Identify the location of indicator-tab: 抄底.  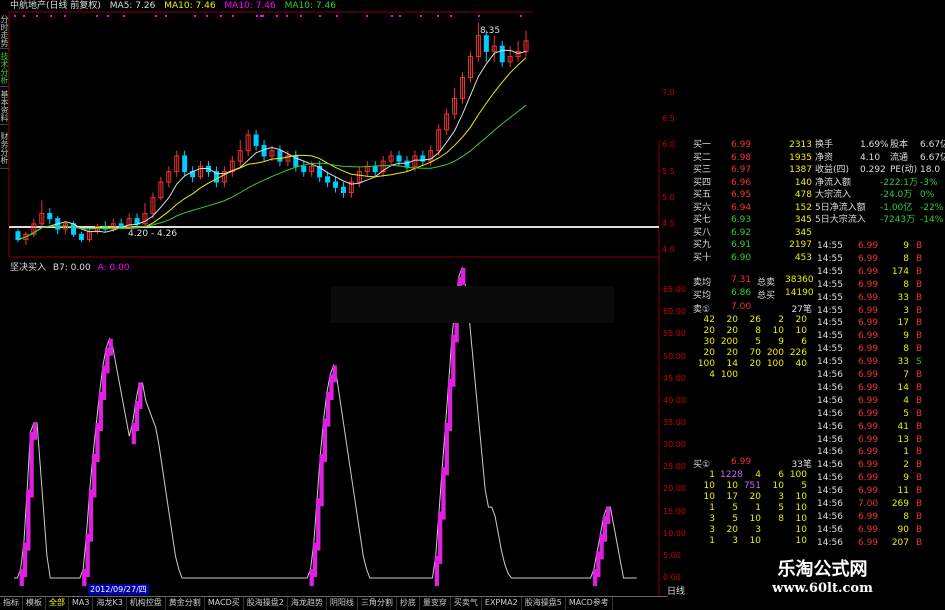
(408, 603).